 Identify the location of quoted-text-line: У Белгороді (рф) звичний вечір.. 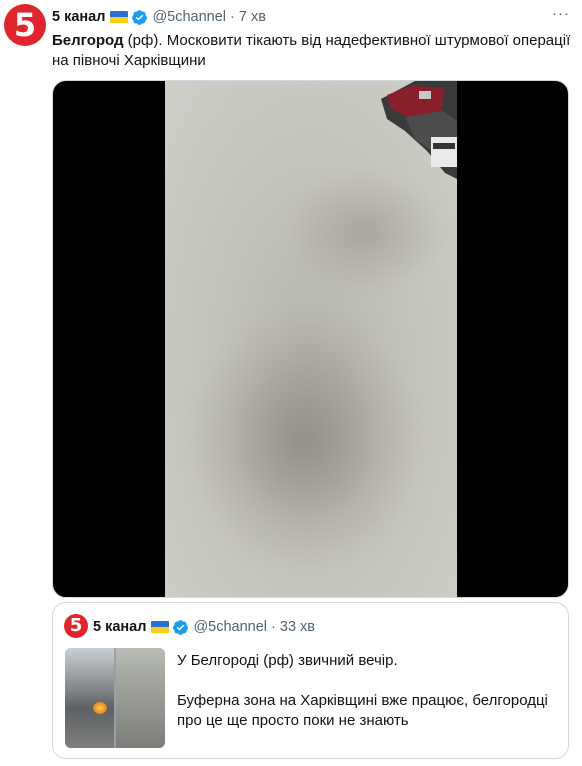
(287, 660).